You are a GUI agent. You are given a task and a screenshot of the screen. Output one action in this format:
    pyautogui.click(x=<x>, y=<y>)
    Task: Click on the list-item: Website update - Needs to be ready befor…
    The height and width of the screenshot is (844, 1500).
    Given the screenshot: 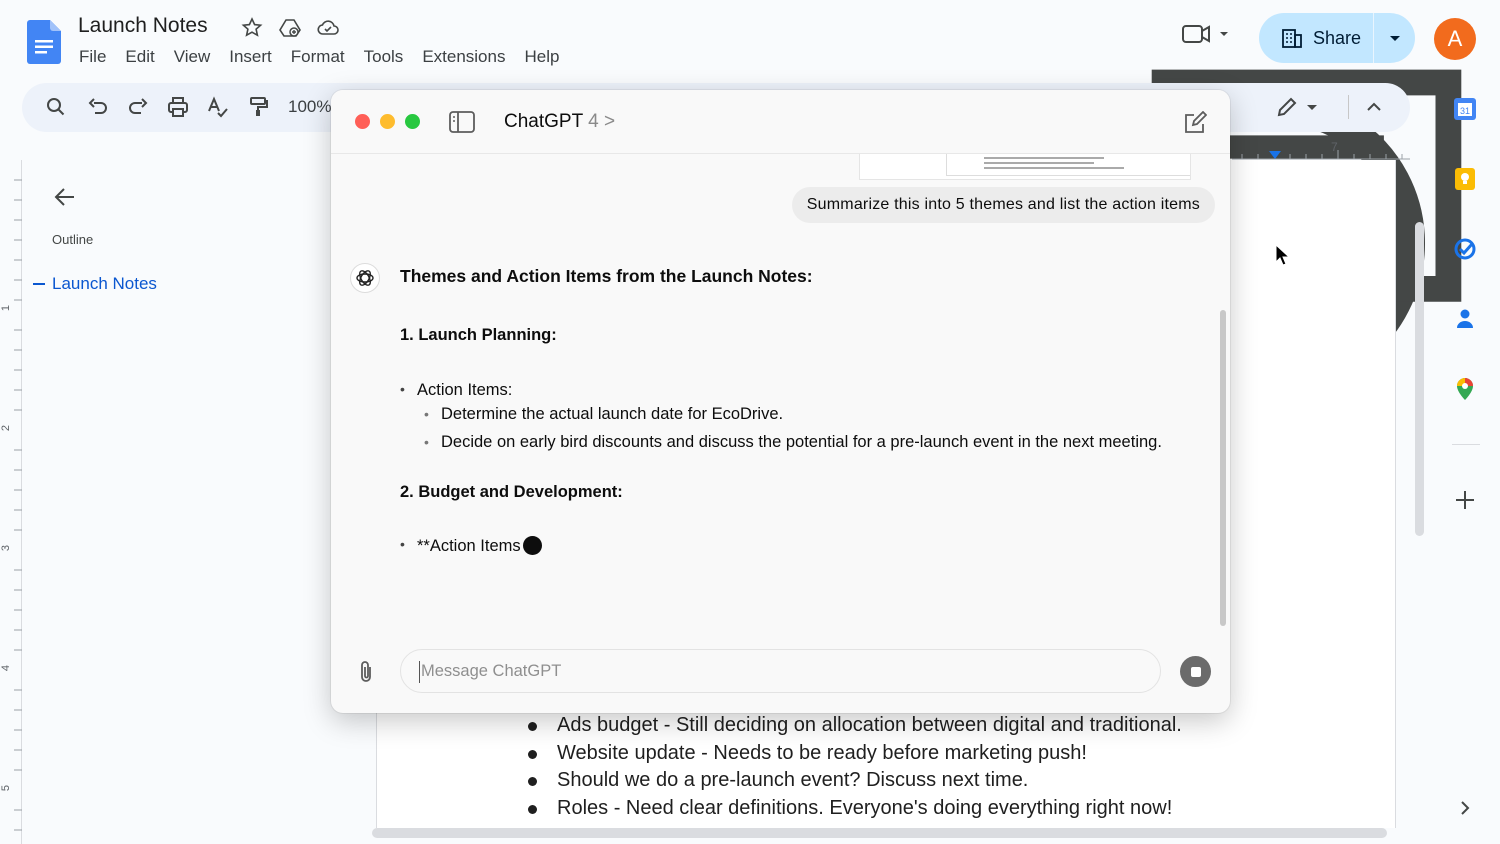 What is the action you would take?
    pyautogui.click(x=855, y=754)
    